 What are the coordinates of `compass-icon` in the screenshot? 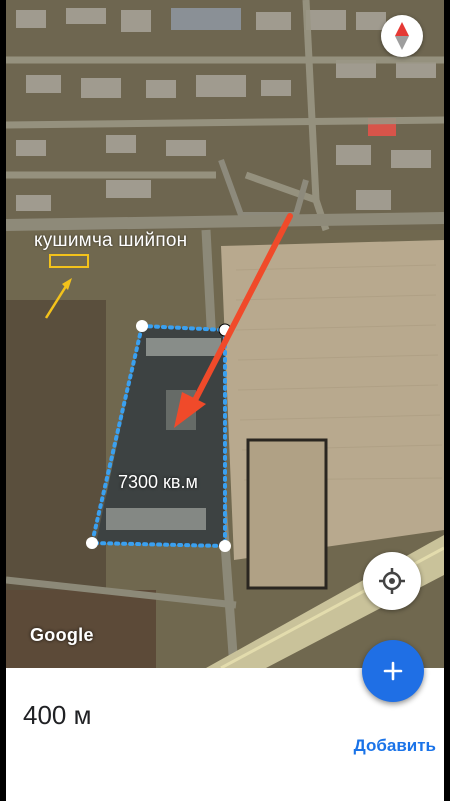 It's located at (402, 36).